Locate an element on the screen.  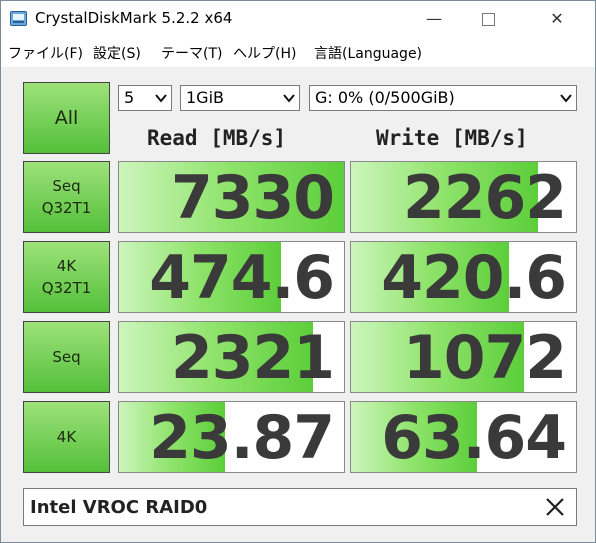
minimize-button: — is located at coordinates (434, 19).